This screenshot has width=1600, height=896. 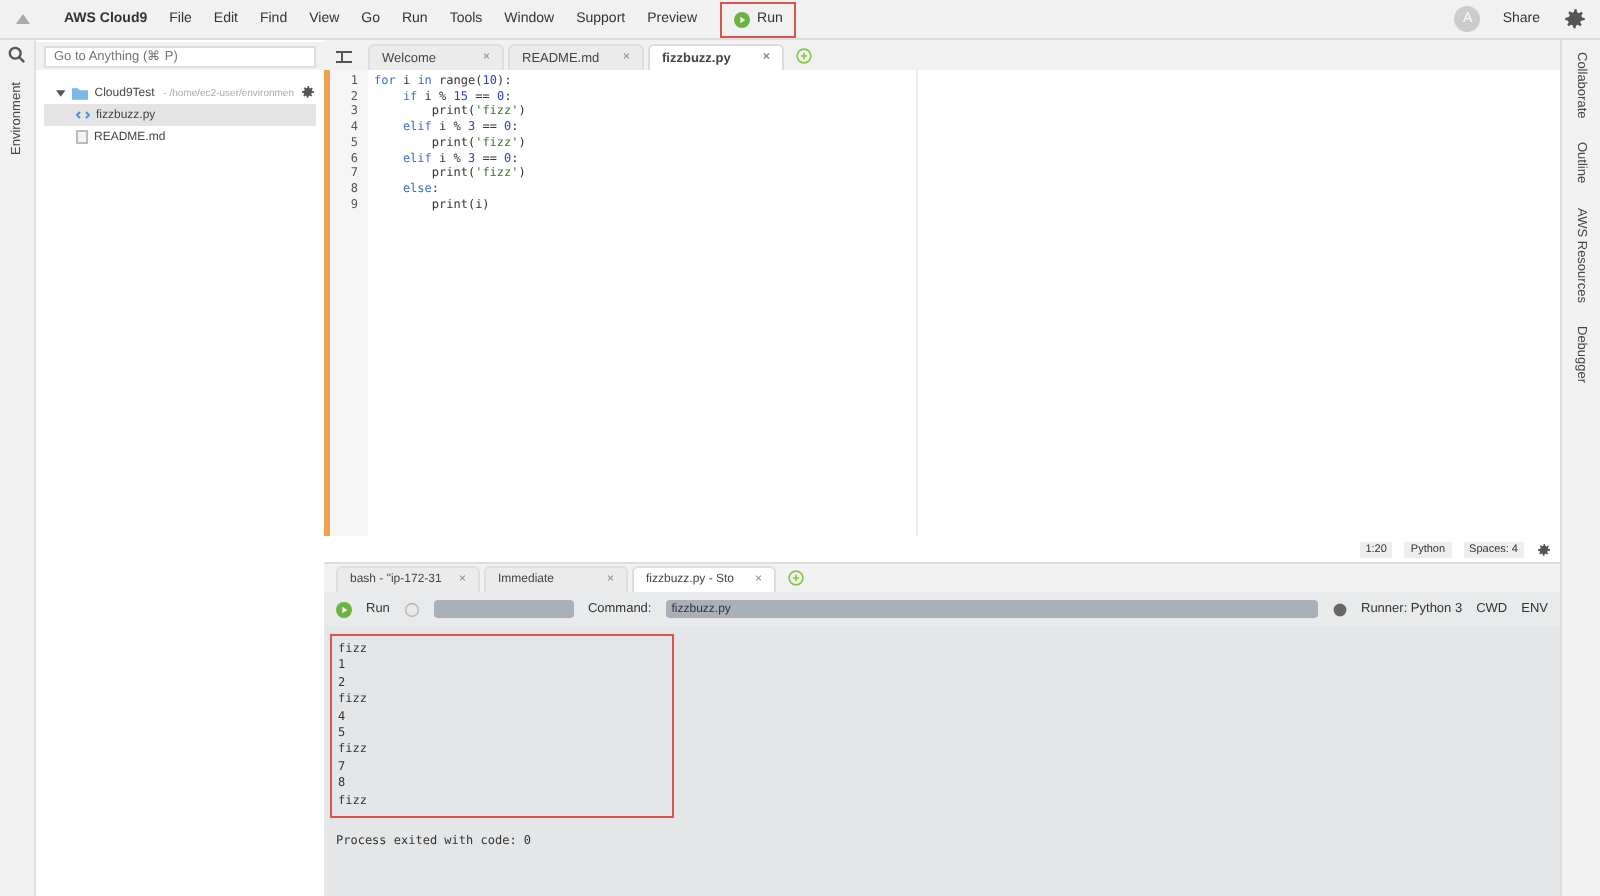 I want to click on caret-down-icon, so click(x=61, y=93).